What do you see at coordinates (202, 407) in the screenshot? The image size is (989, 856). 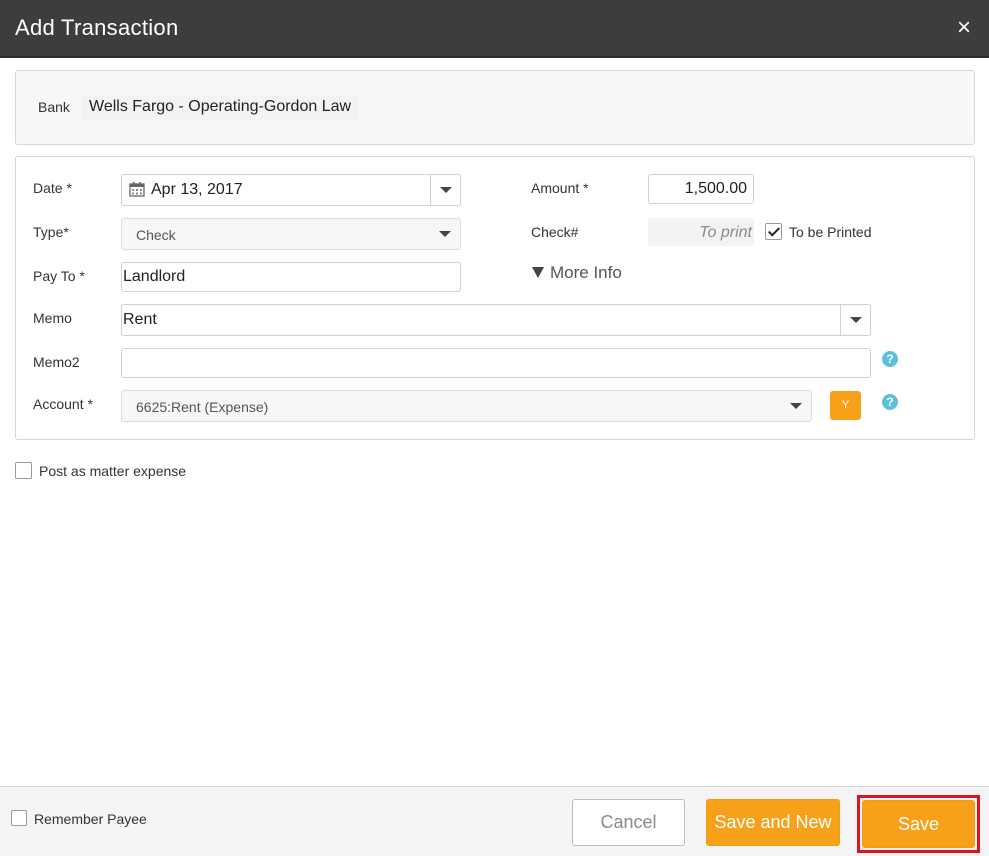 I see `account-value: 6625:Rent (Expense)` at bounding box center [202, 407].